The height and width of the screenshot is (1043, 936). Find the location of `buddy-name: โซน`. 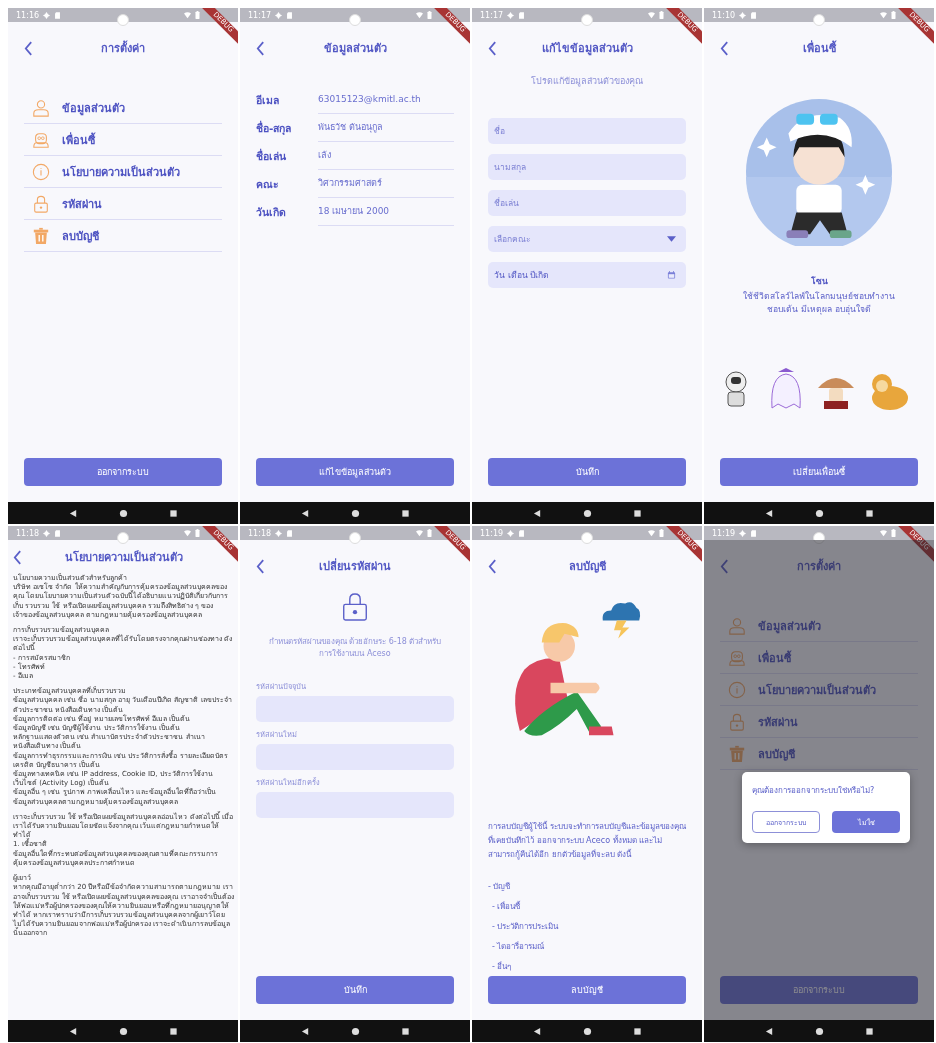

buddy-name: โซน is located at coordinates (819, 281).